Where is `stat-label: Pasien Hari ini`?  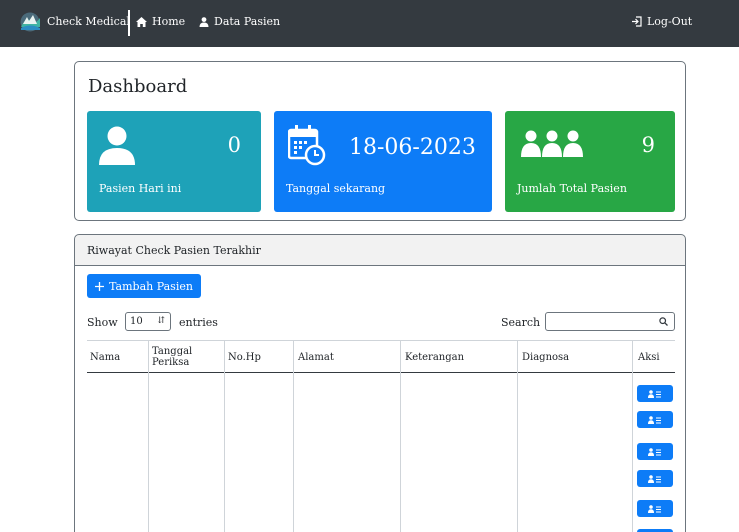
stat-label: Pasien Hari ini is located at coordinates (140, 188).